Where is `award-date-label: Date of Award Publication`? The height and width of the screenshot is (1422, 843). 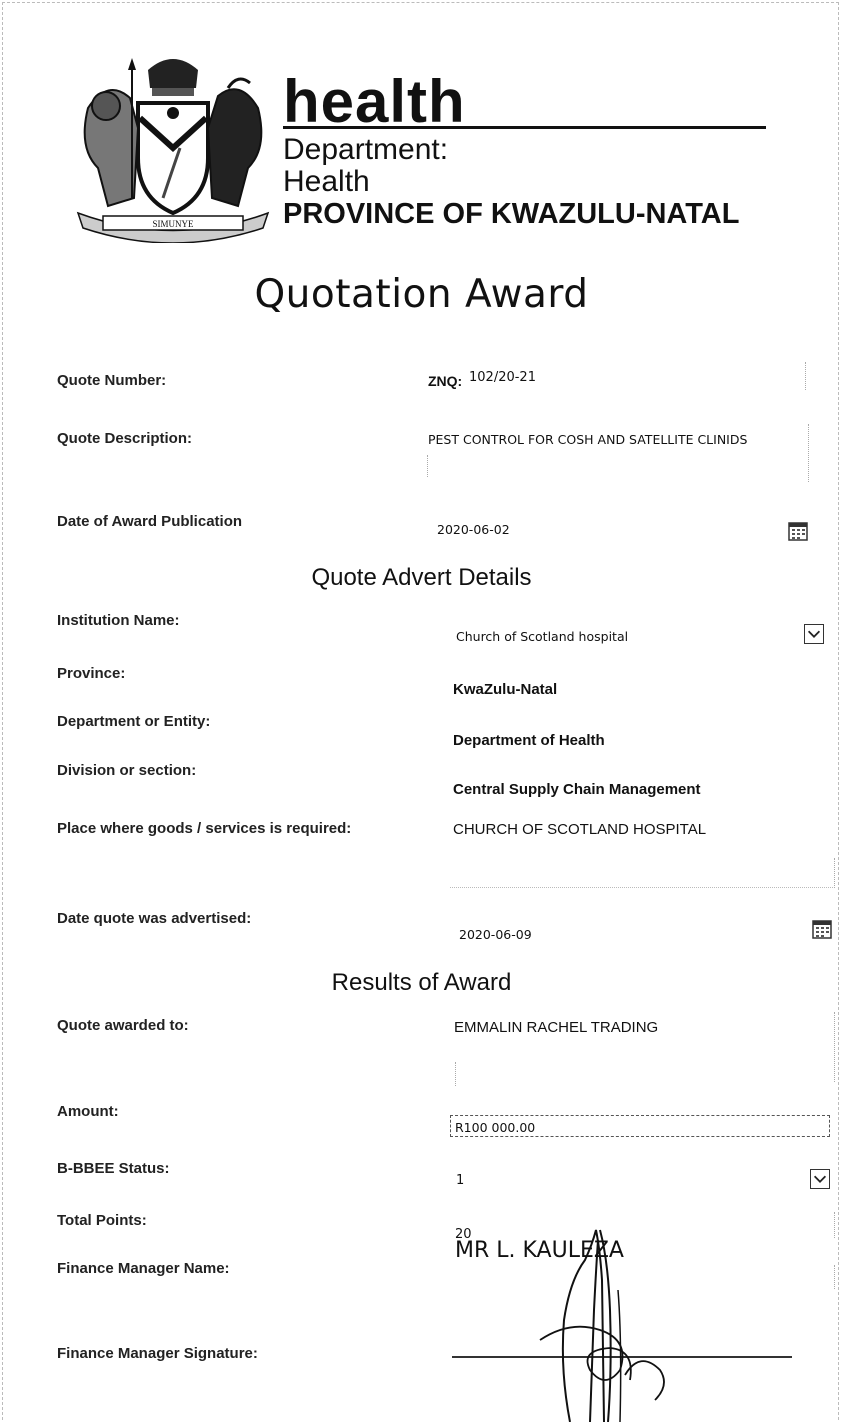
award-date-label: Date of Award Publication is located at coordinates (150, 521).